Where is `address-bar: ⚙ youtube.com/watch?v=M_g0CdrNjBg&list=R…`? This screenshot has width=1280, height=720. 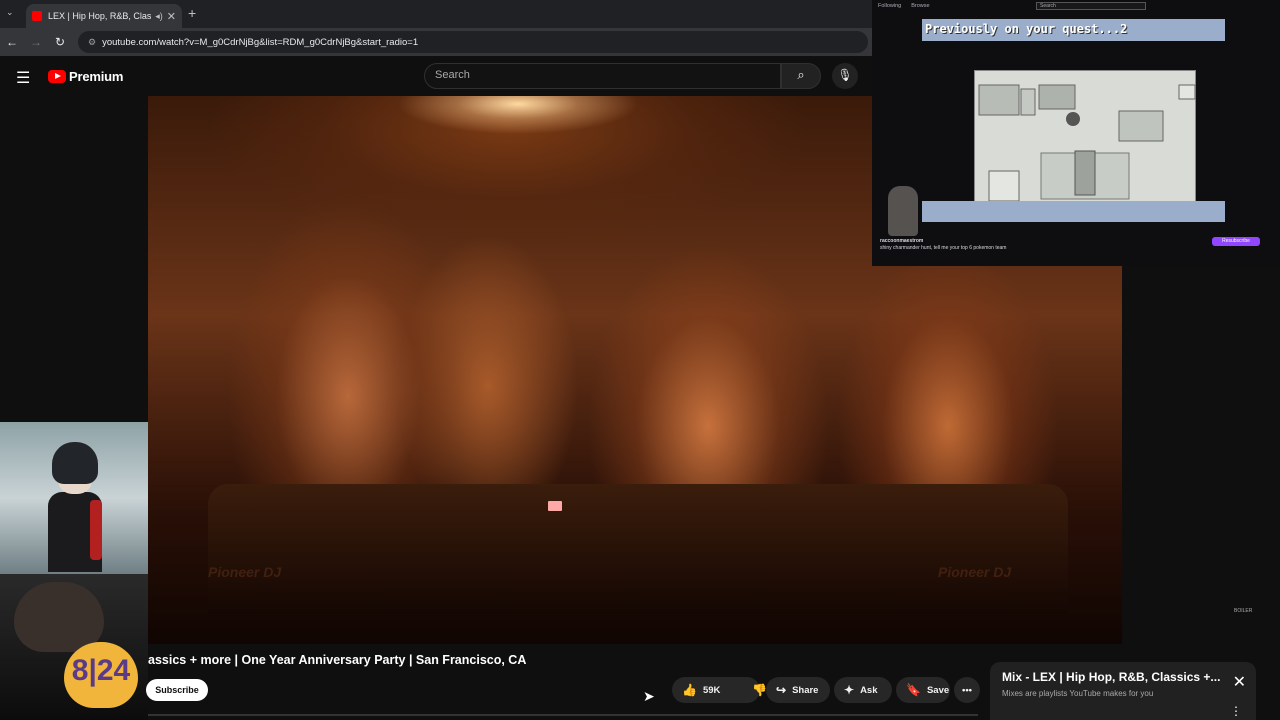 address-bar: ⚙ youtube.com/watch?v=M_g0CdrNjBg&list=R… is located at coordinates (473, 42).